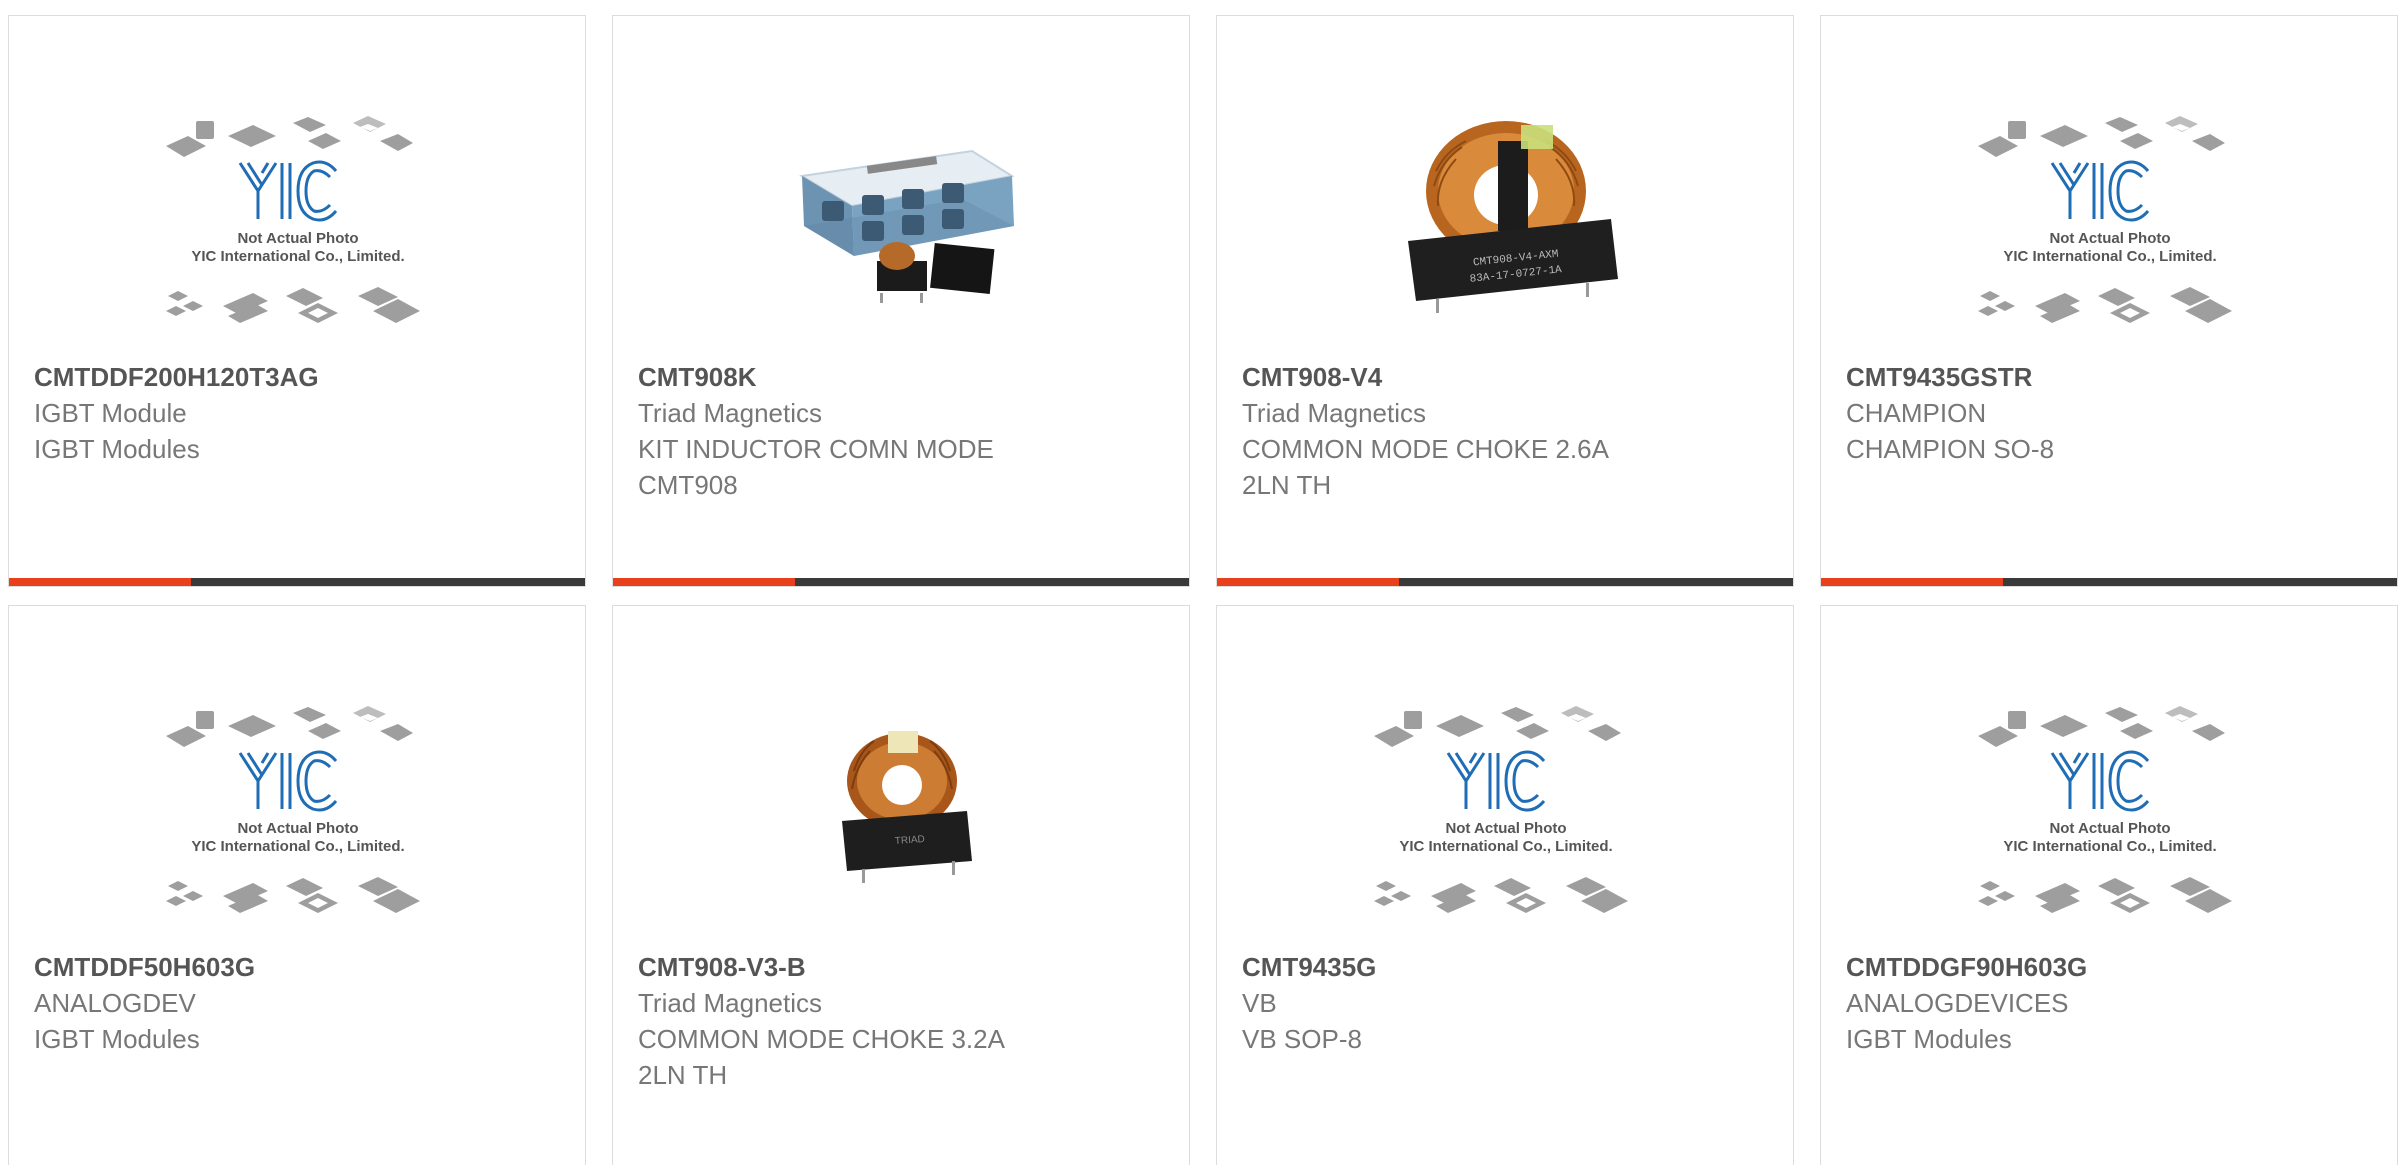 This screenshot has height=1167, width=2400. I want to click on product-info: CMT9435GSTR CHAMPION CHAMPION SO-8, so click(2109, 413).